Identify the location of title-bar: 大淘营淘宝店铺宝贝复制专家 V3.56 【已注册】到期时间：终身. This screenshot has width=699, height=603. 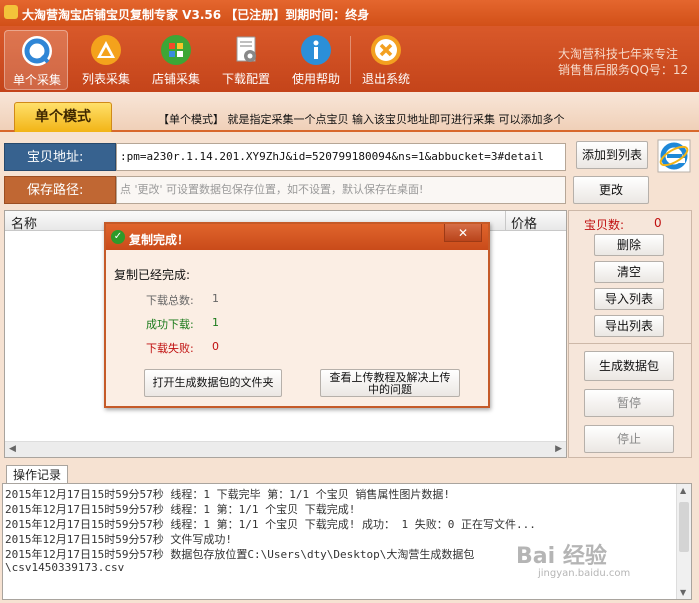
(349, 13).